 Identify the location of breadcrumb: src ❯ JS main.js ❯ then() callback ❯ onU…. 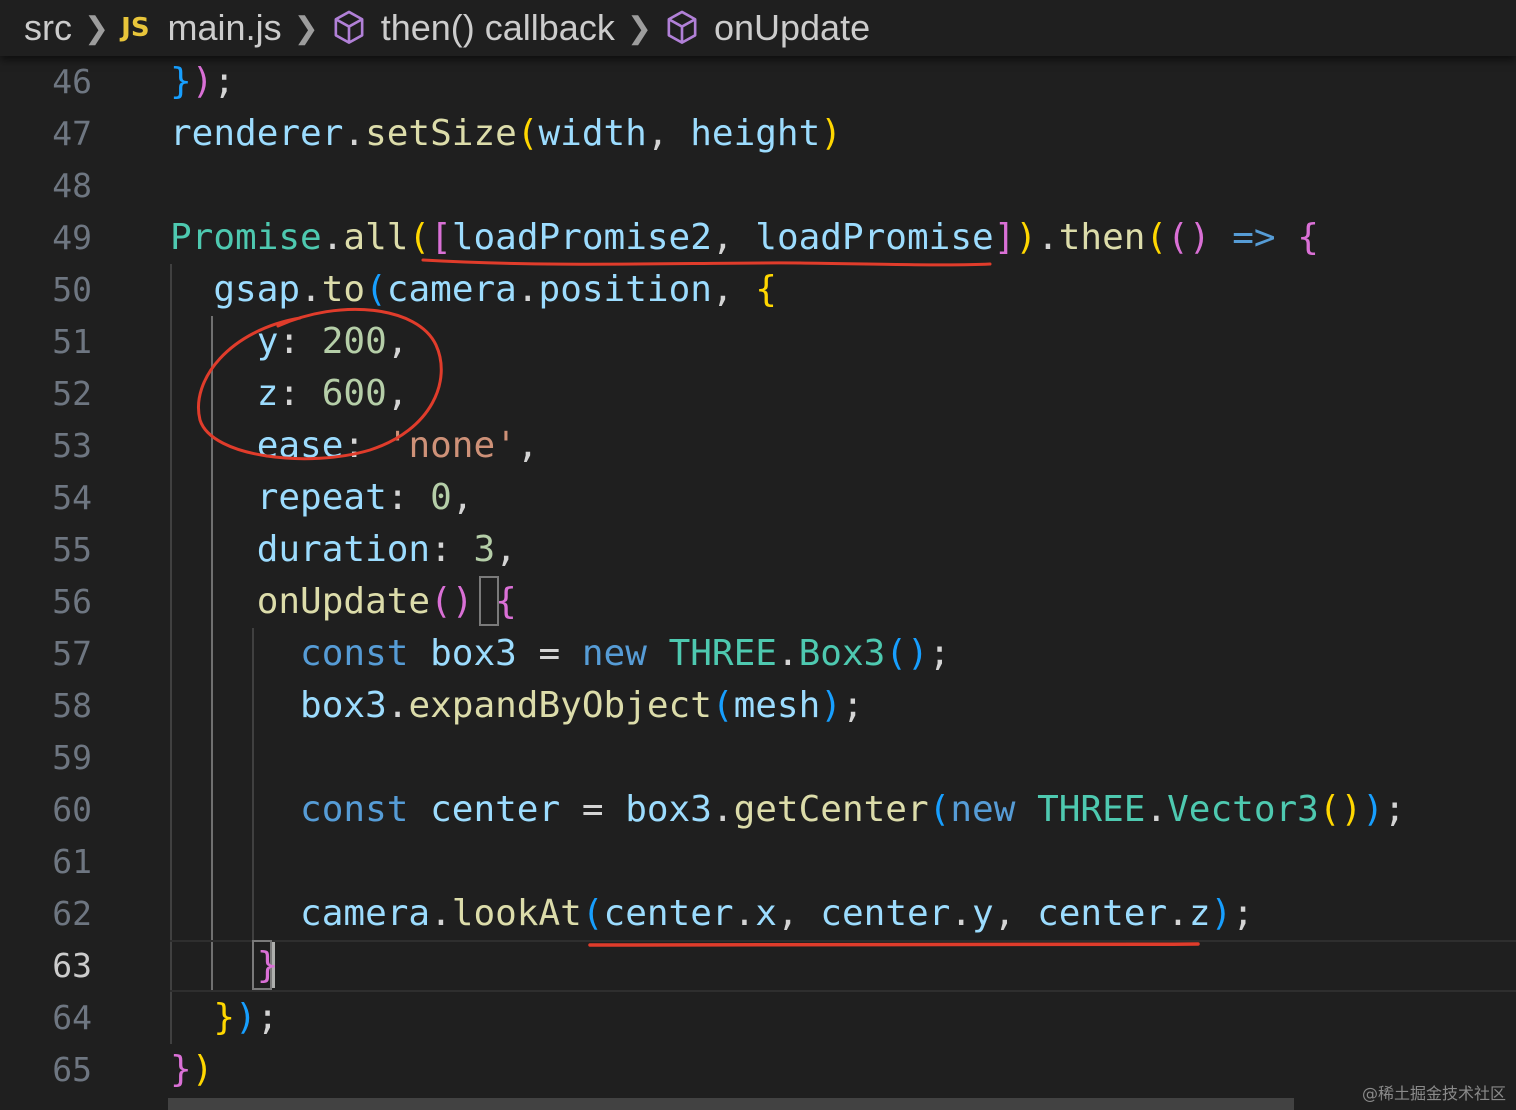
(758, 28).